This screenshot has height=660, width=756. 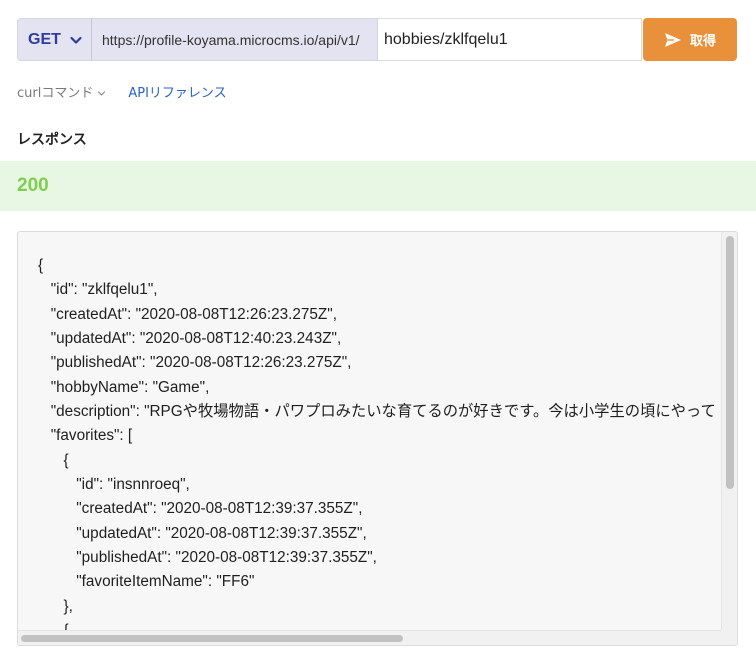 I want to click on code-line: "id": "insnnroeq",, so click(x=114, y=485).